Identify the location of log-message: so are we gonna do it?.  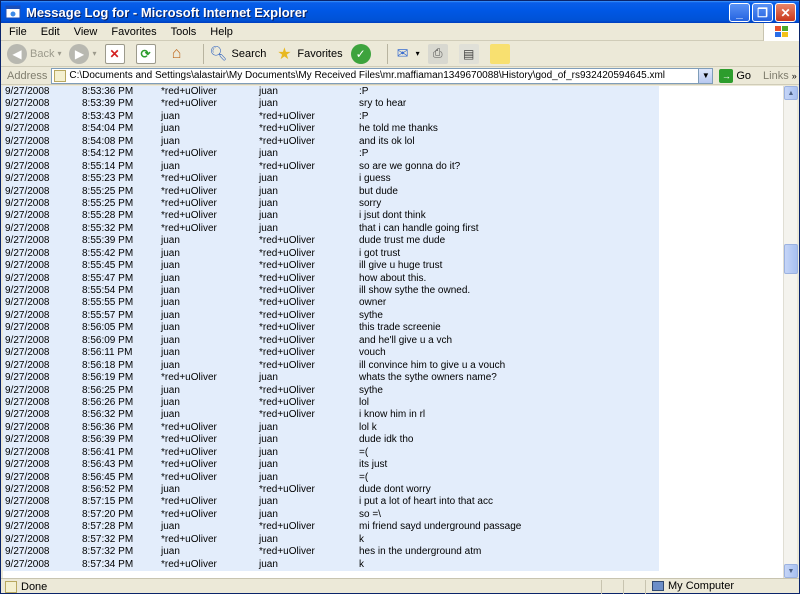
(410, 166).